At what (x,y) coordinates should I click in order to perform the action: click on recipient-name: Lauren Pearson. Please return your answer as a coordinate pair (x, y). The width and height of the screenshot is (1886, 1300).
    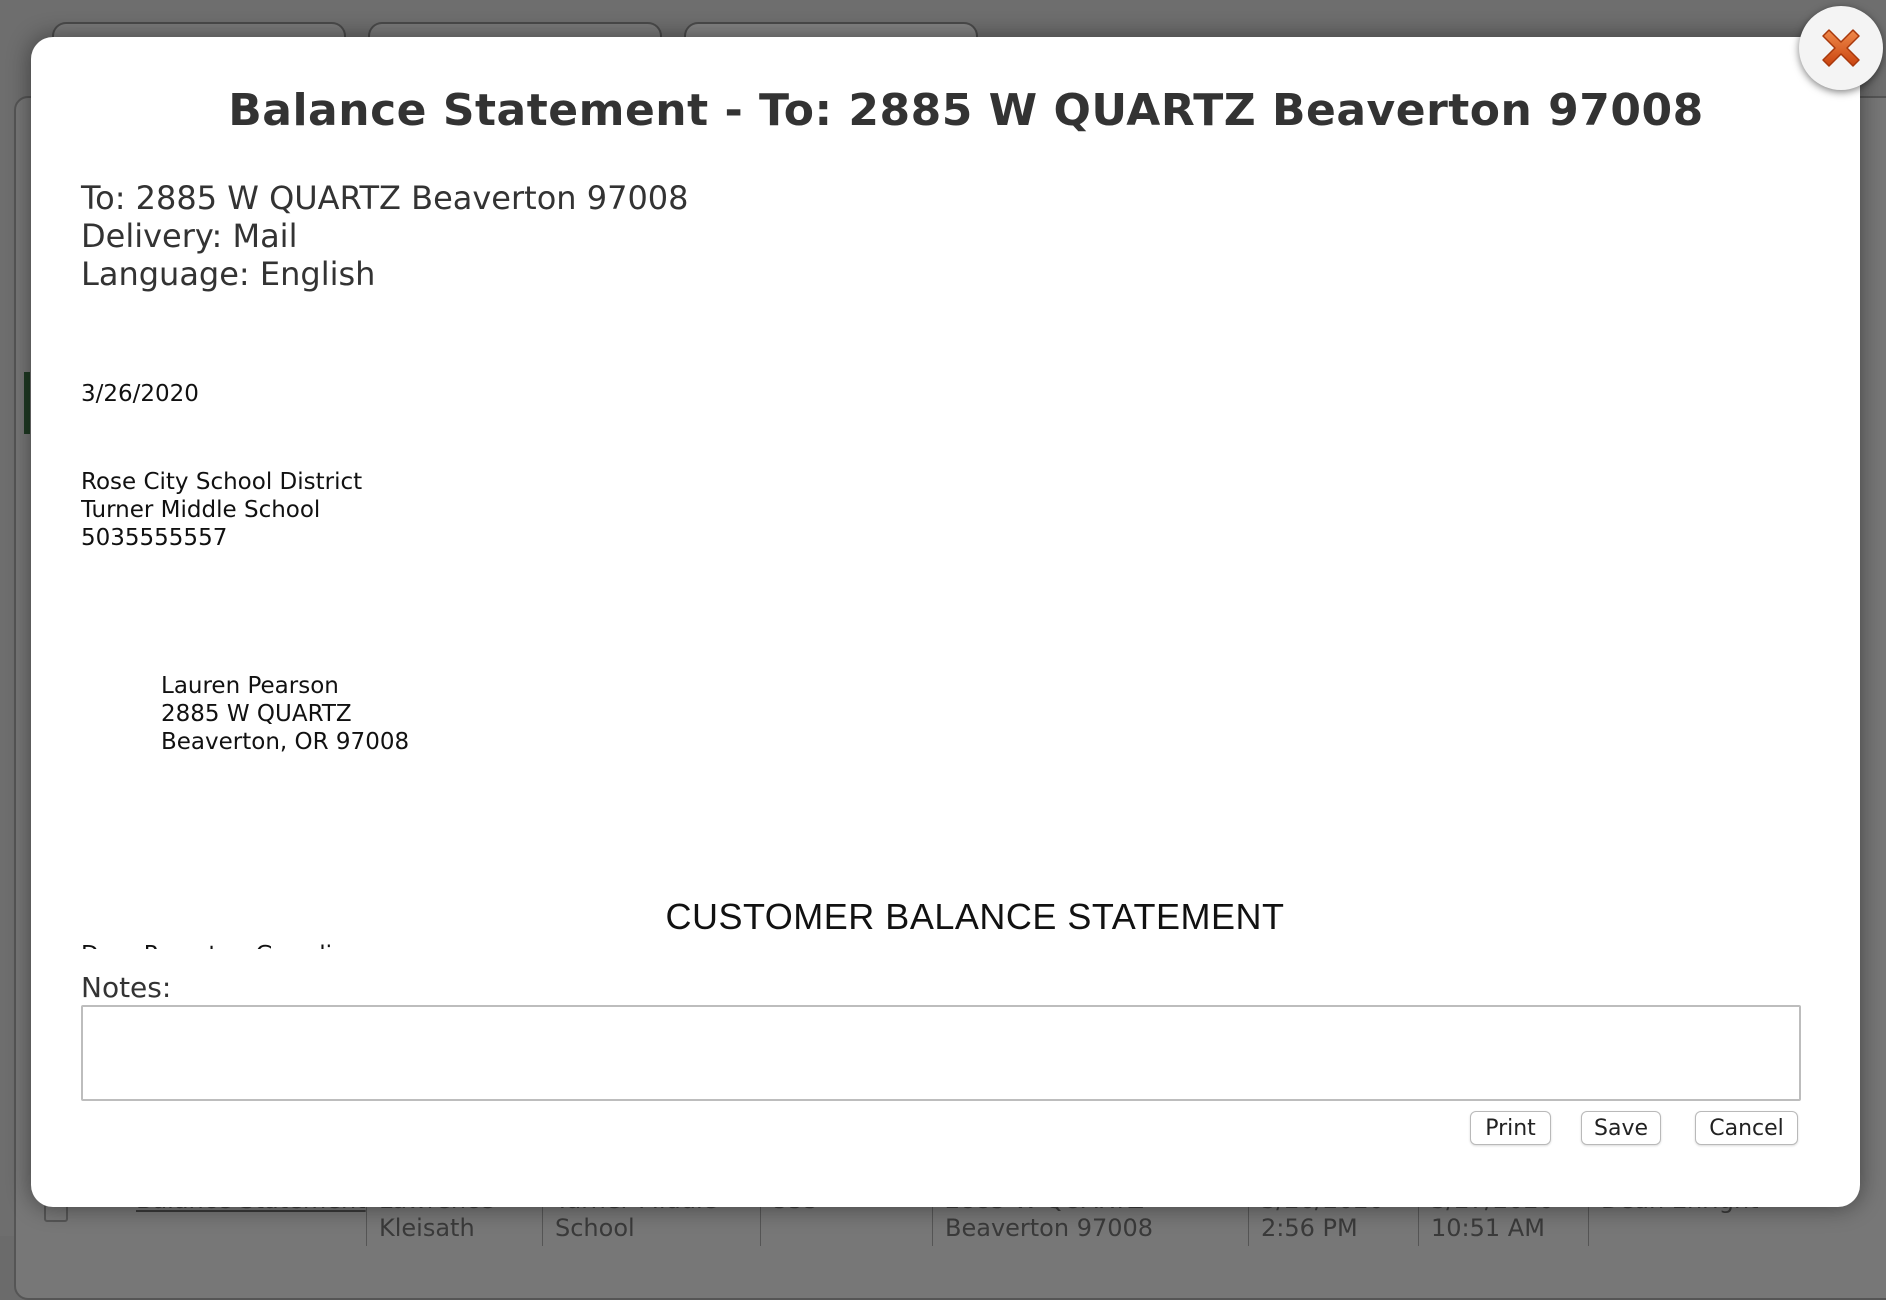
    Looking at the image, I should click on (250, 686).